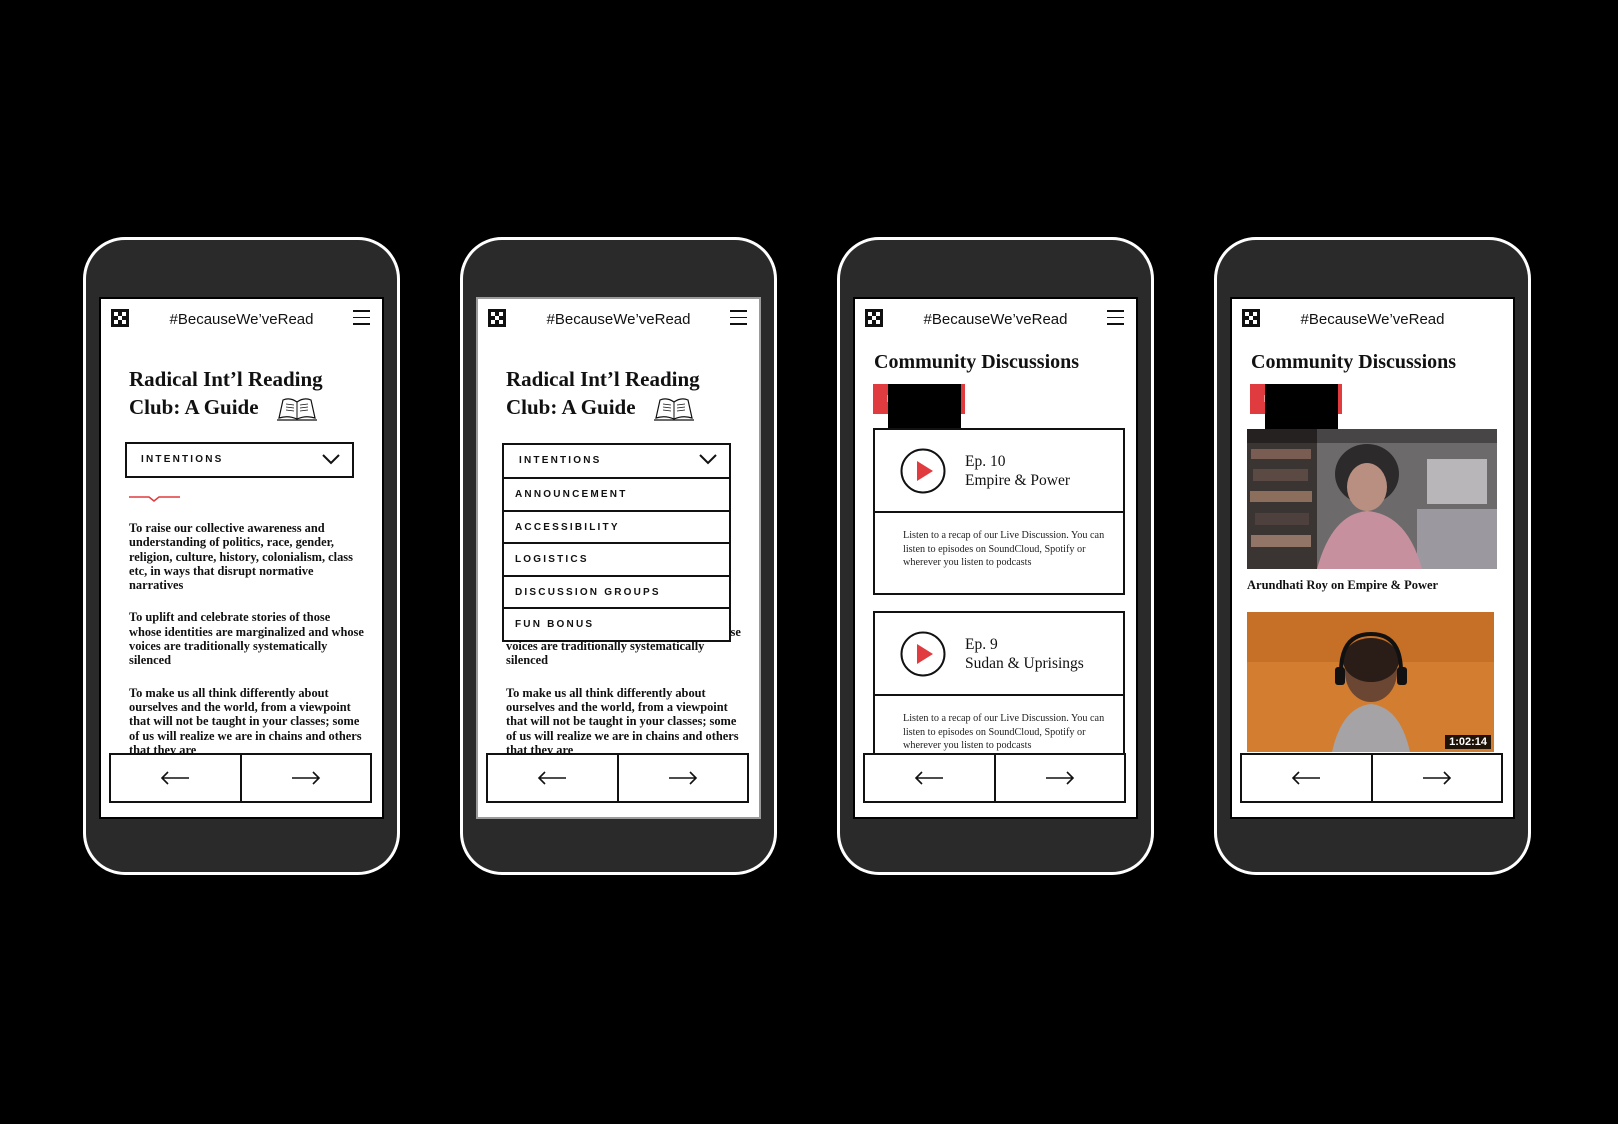 The image size is (1618, 1124). I want to click on video-thumbnail, so click(1372, 499).